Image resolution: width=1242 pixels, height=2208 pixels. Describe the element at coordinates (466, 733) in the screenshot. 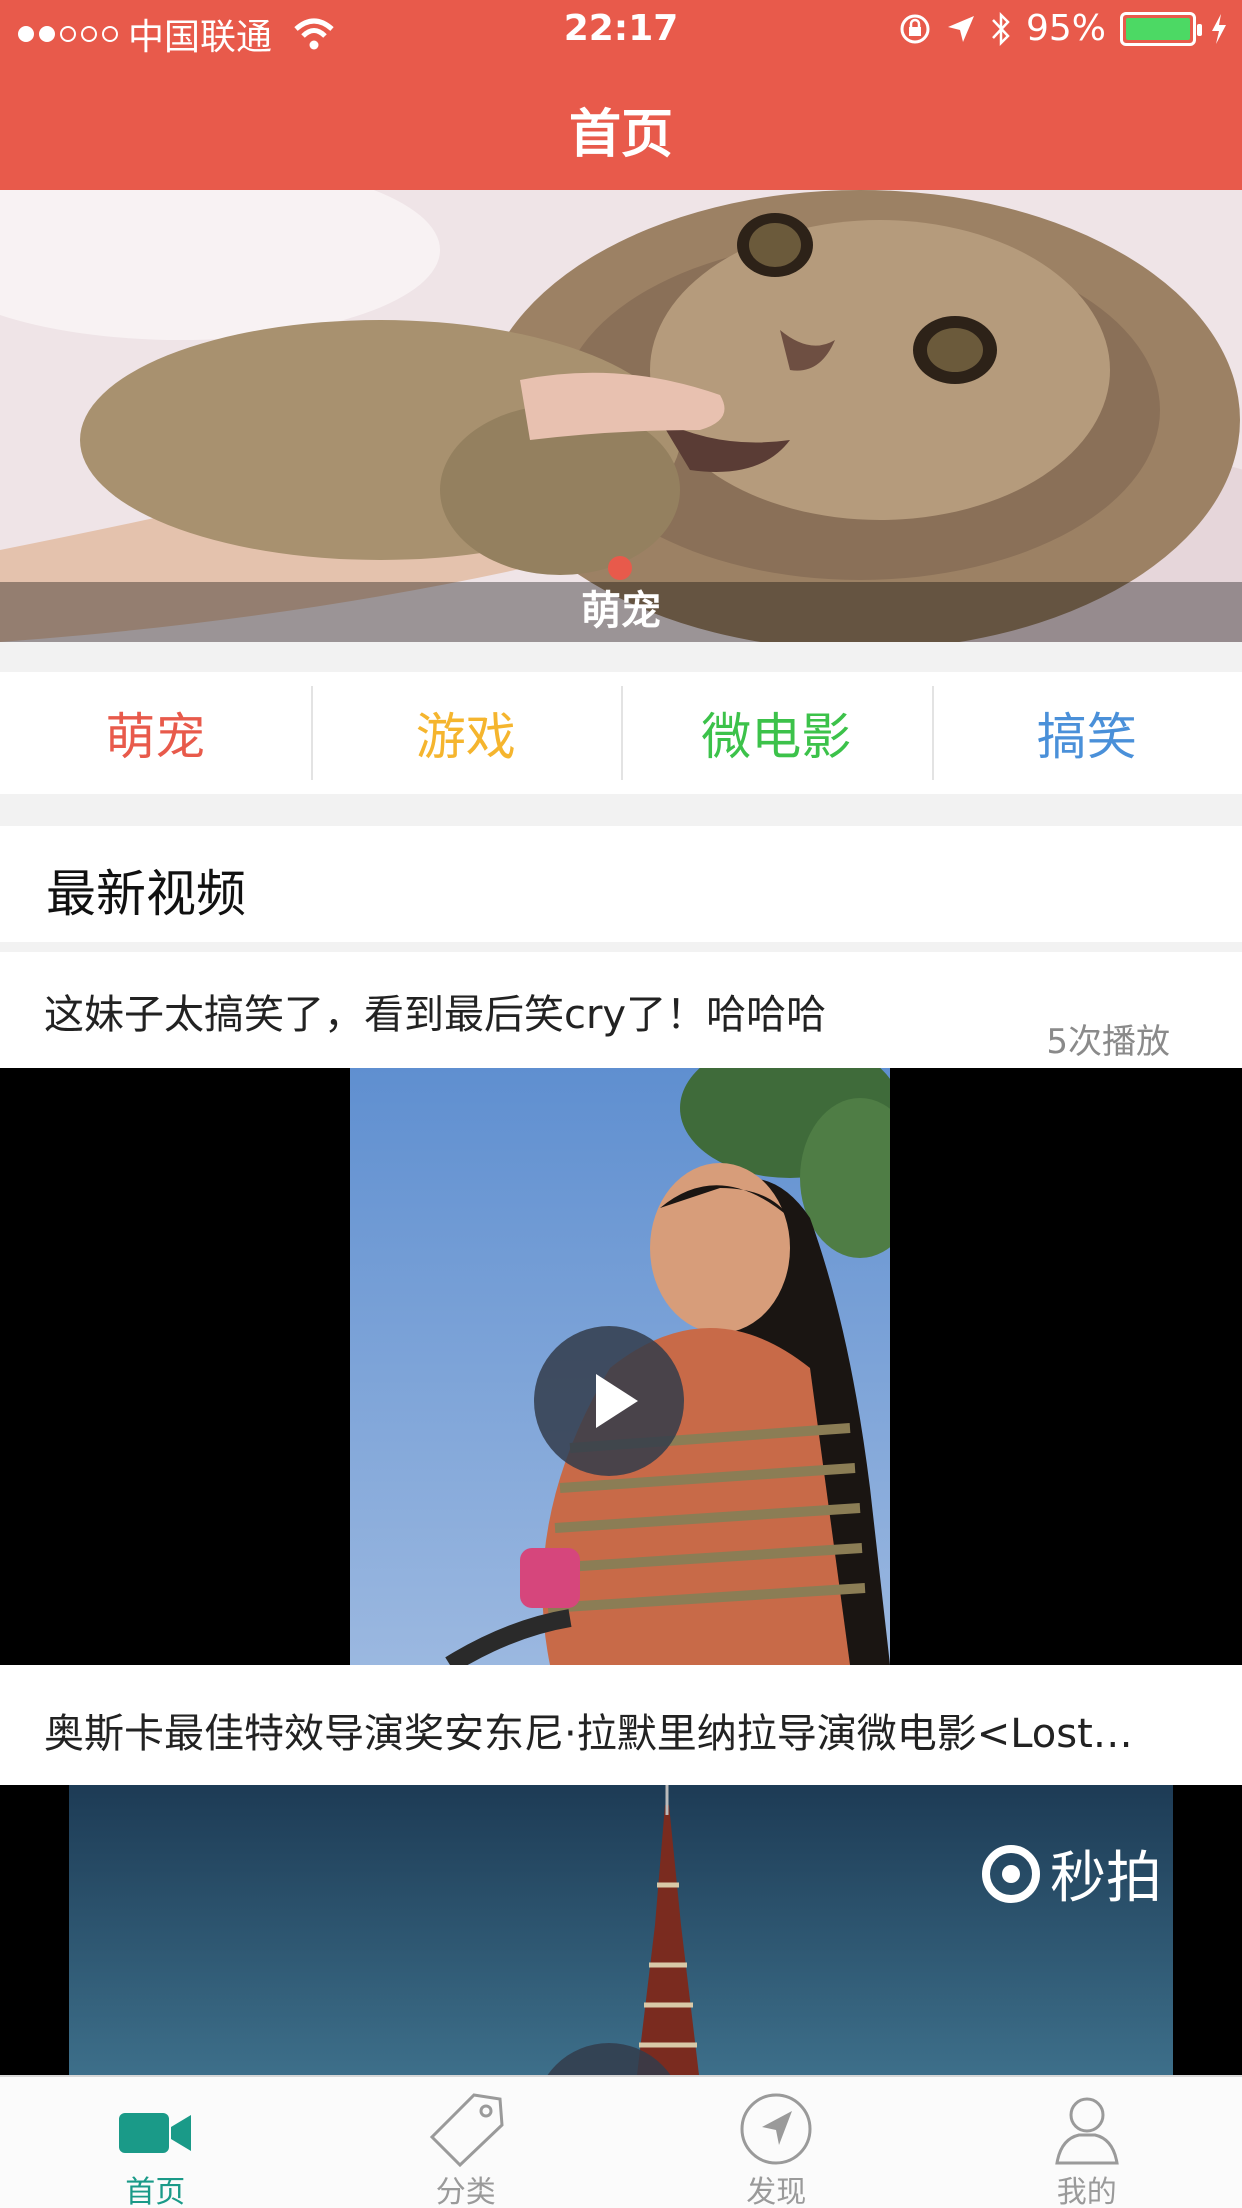

I see `category-games: 游戏` at that location.